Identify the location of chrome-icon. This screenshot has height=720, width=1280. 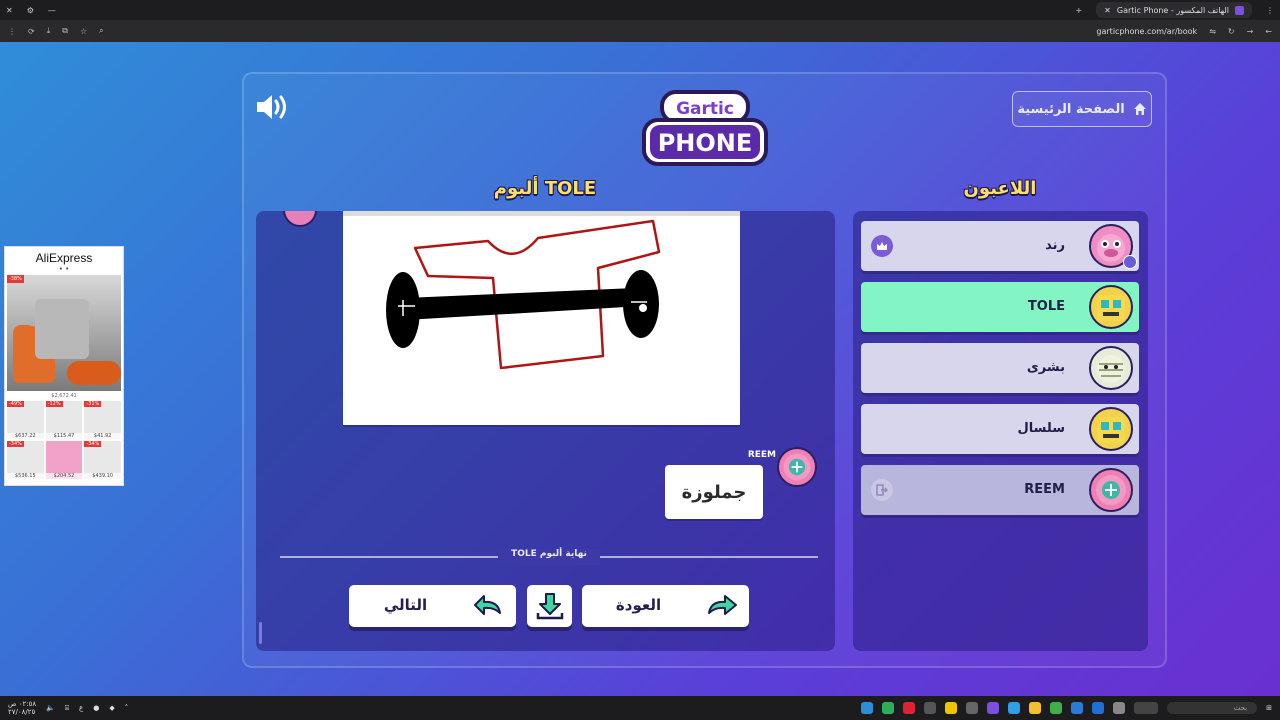
(1056, 708).